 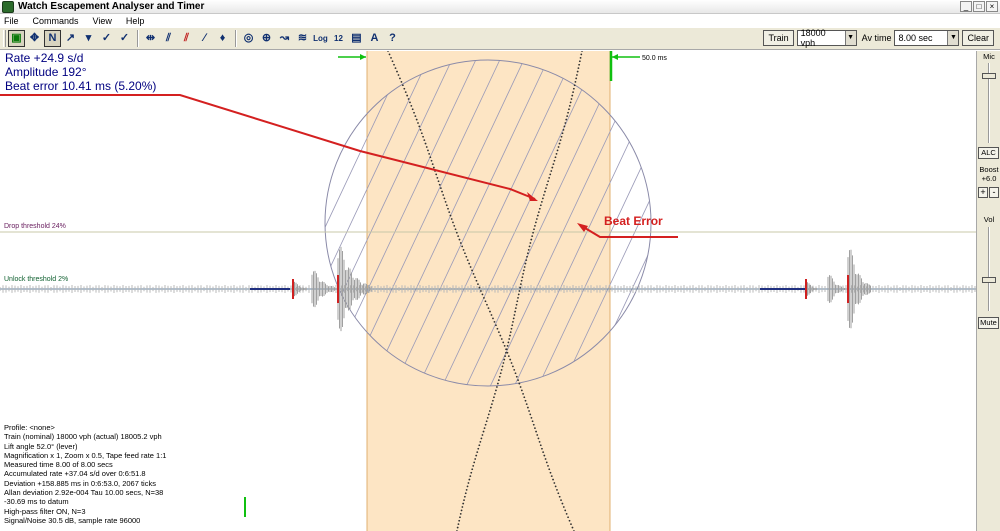 I want to click on minimize-button: _, so click(x=966, y=6).